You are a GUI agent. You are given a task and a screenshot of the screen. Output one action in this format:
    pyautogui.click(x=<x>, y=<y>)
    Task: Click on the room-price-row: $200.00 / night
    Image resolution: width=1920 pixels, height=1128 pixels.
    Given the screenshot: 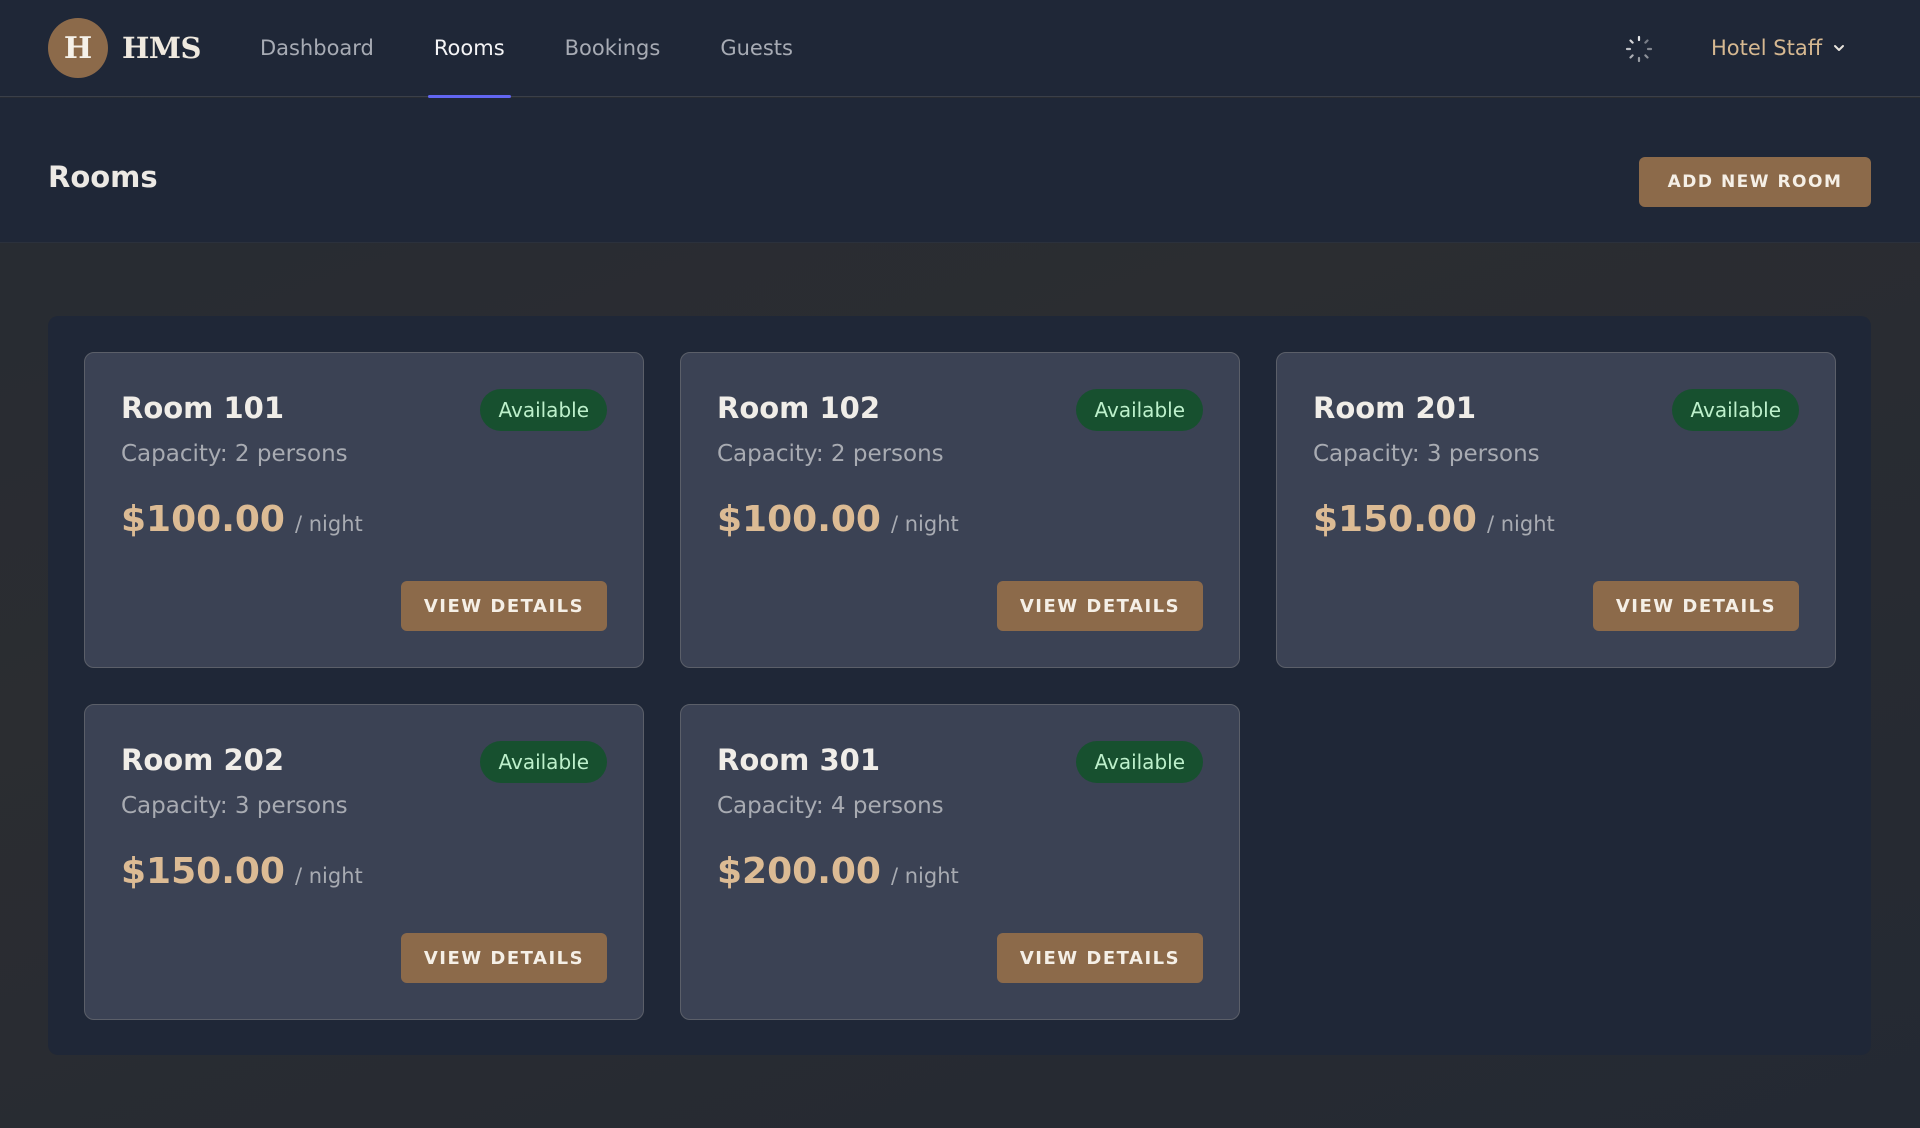 What is the action you would take?
    pyautogui.click(x=838, y=871)
    